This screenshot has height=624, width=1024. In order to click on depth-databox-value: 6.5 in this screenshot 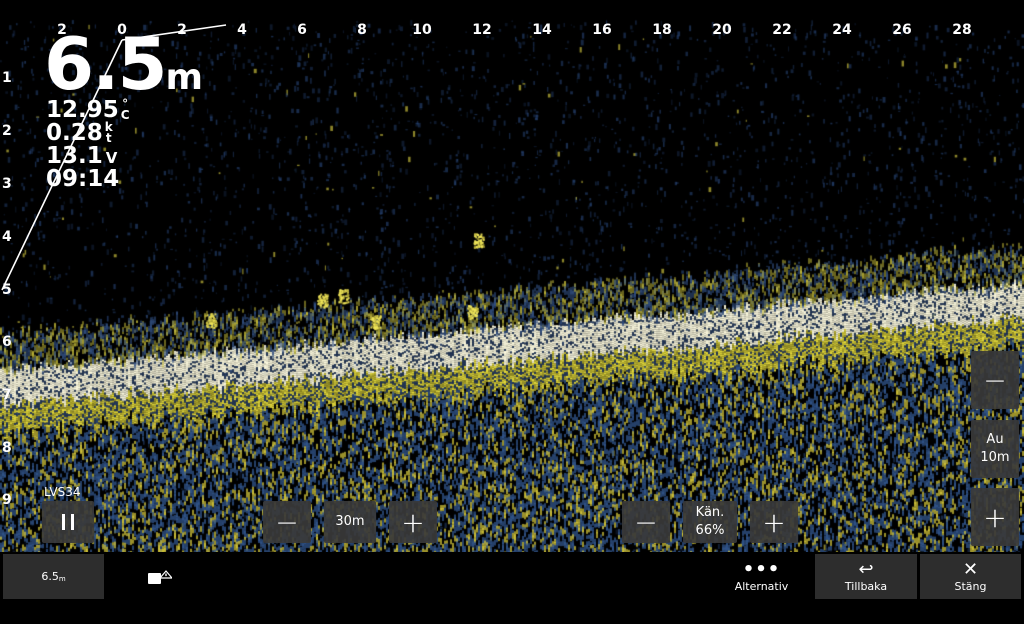, I will do `click(50, 576)`.